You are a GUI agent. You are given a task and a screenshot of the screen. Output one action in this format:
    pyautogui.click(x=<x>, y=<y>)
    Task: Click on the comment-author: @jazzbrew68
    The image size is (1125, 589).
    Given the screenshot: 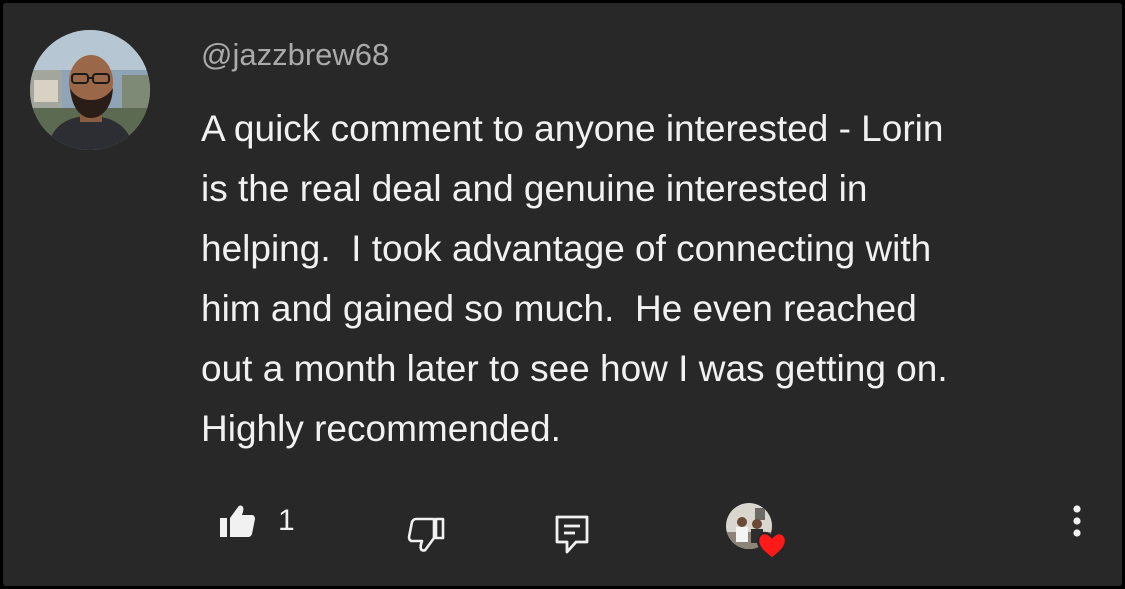 What is the action you would take?
    pyautogui.click(x=295, y=55)
    